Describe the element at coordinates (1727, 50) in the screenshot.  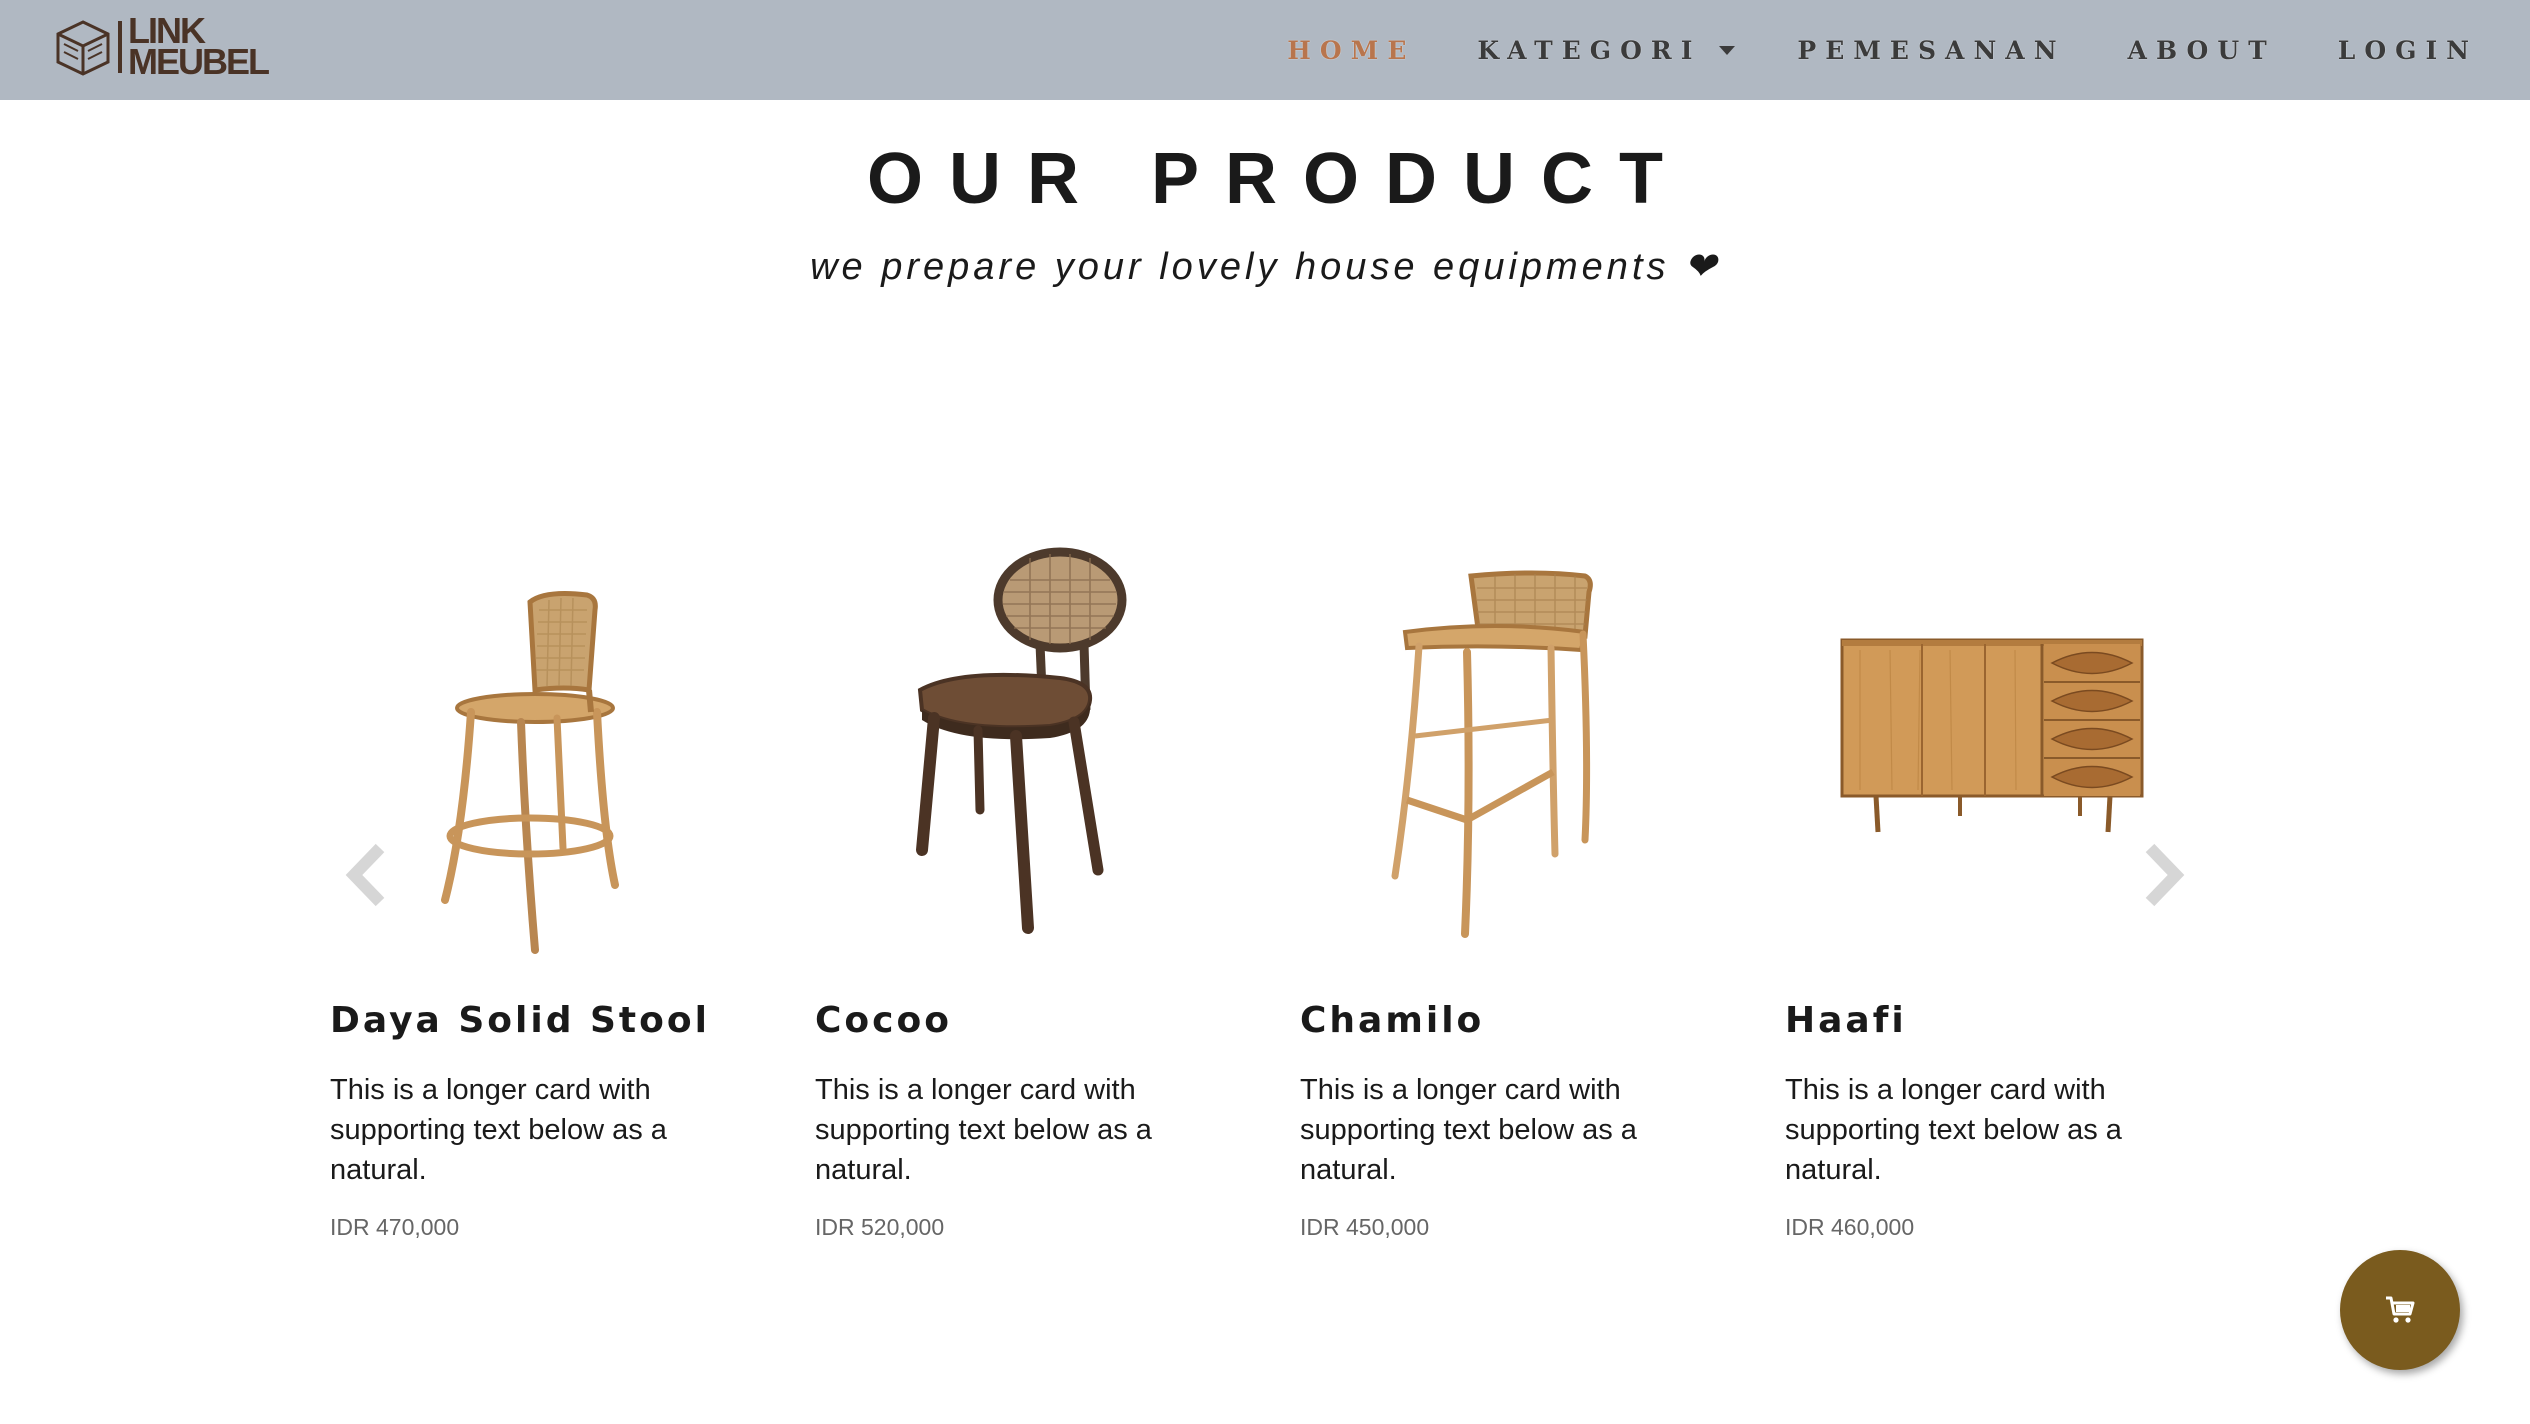
I see `caret-down-icon` at that location.